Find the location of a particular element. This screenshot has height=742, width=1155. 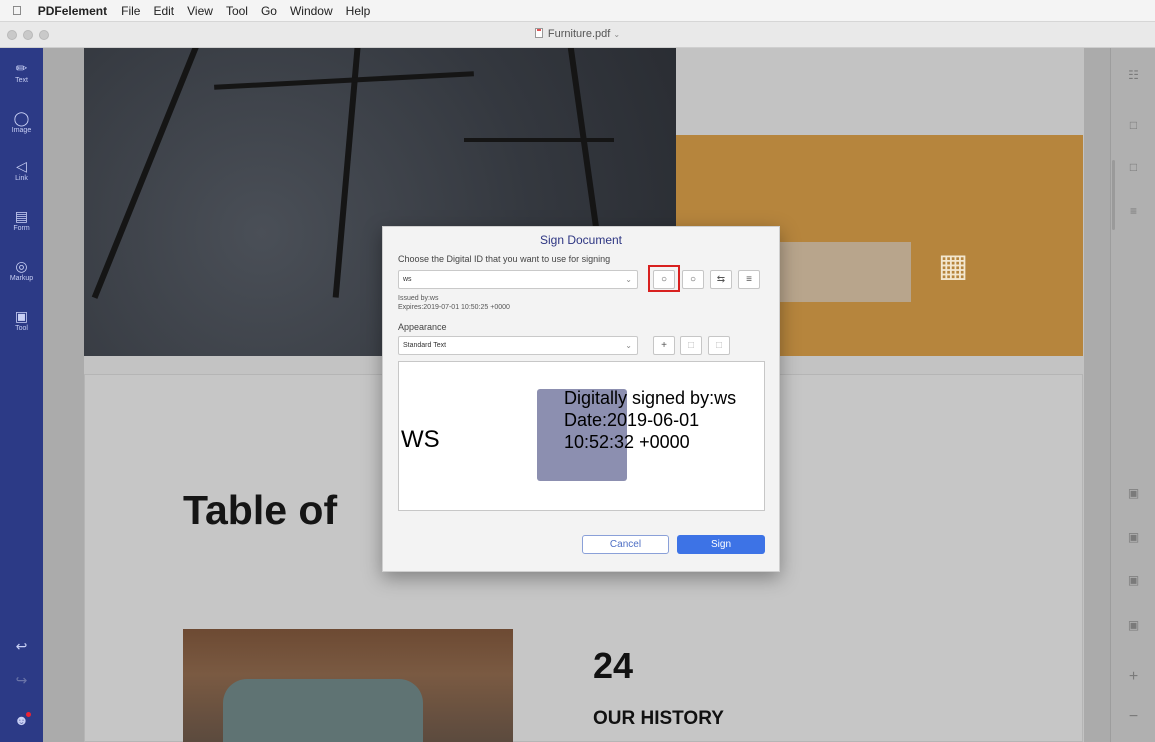

edit-icon: □ is located at coordinates (691, 345).